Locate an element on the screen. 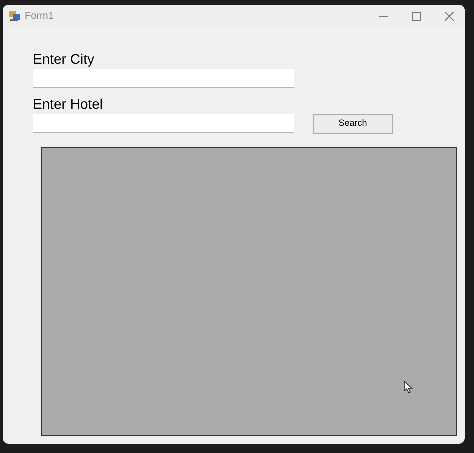 The image size is (474, 453). window-title: Form1 is located at coordinates (39, 17).